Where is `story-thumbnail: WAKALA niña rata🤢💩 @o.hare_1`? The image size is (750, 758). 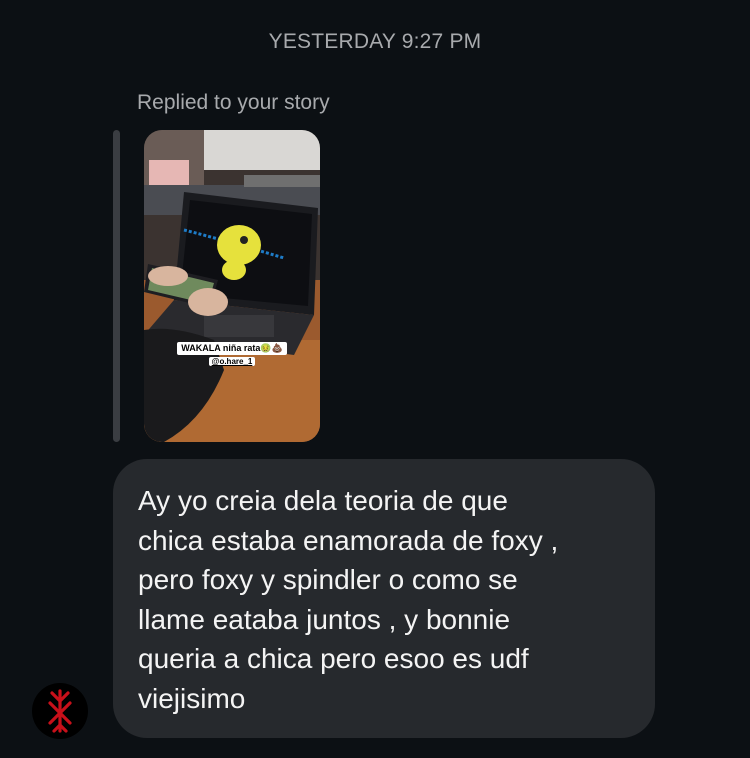
story-thumbnail: WAKALA niña rata🤢💩 @o.hare_1 is located at coordinates (232, 286).